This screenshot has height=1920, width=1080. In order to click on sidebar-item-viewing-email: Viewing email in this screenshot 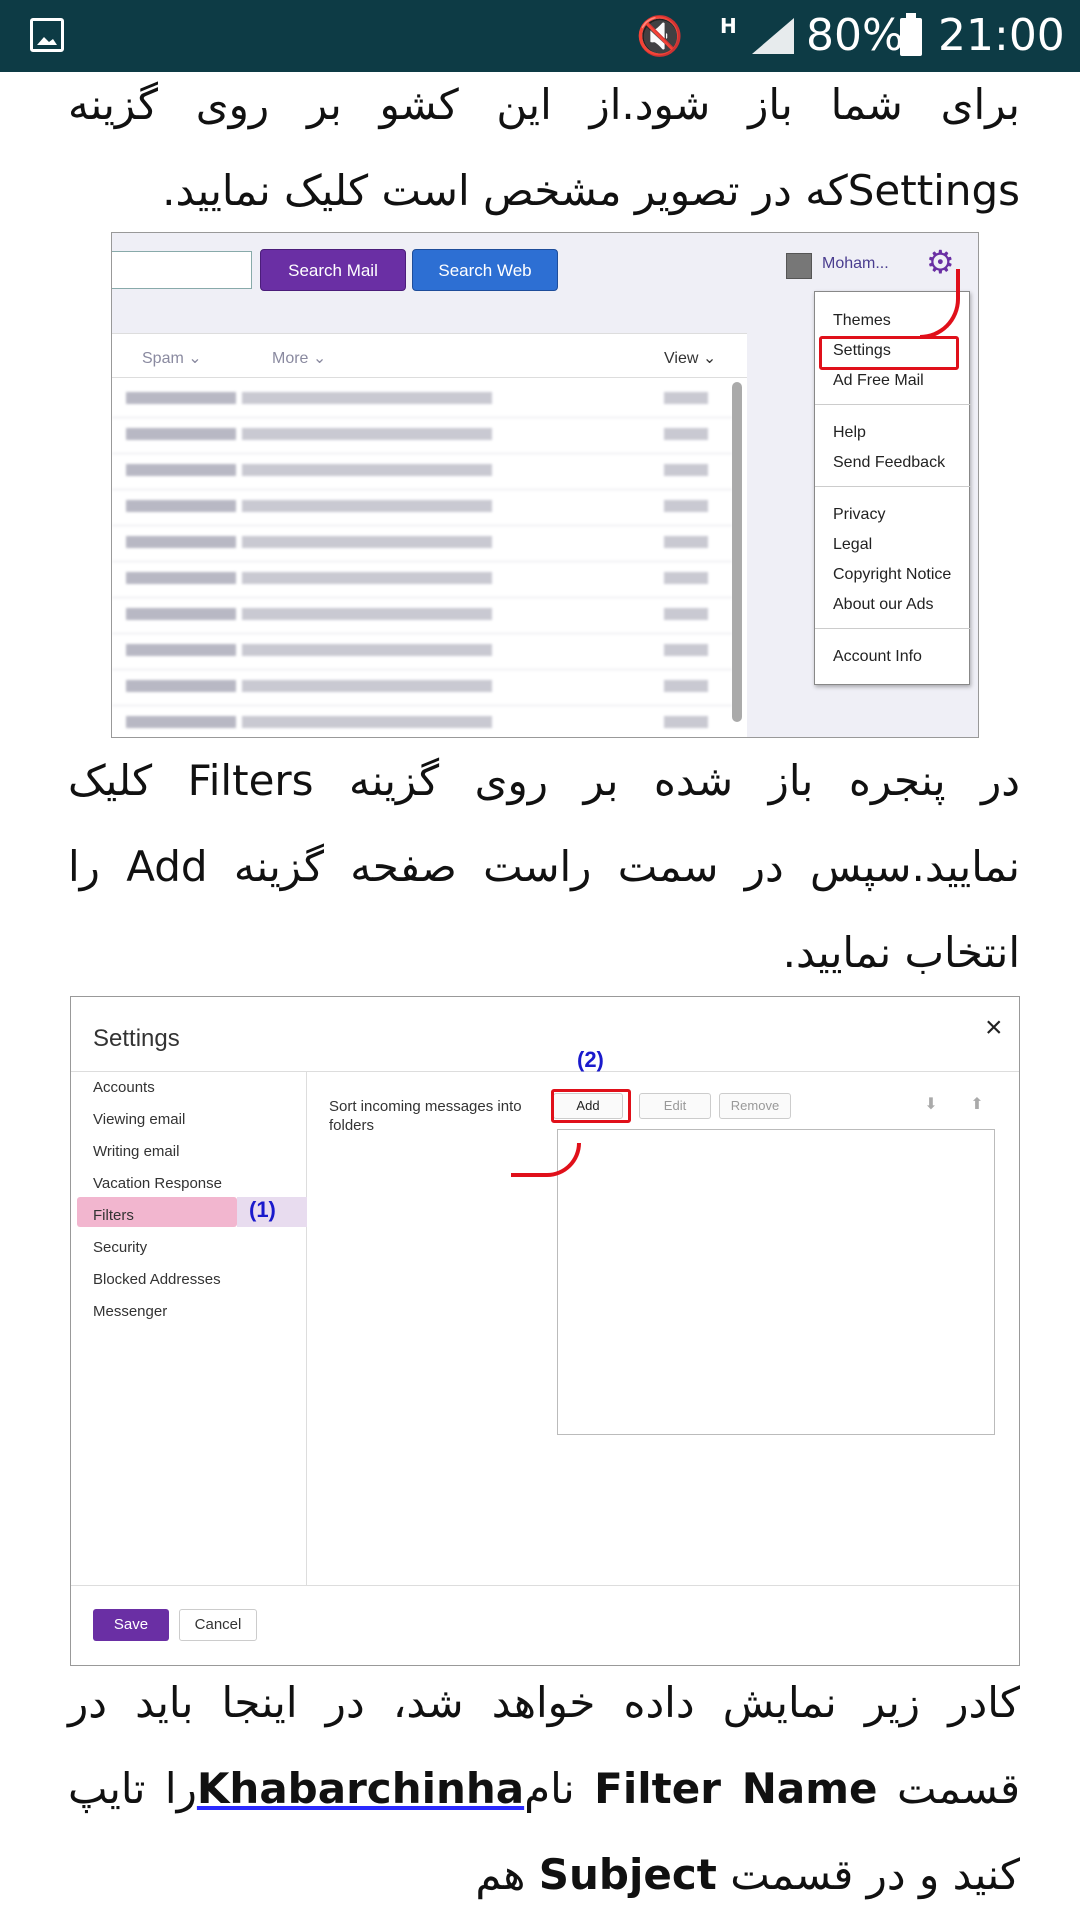, I will do `click(139, 1119)`.